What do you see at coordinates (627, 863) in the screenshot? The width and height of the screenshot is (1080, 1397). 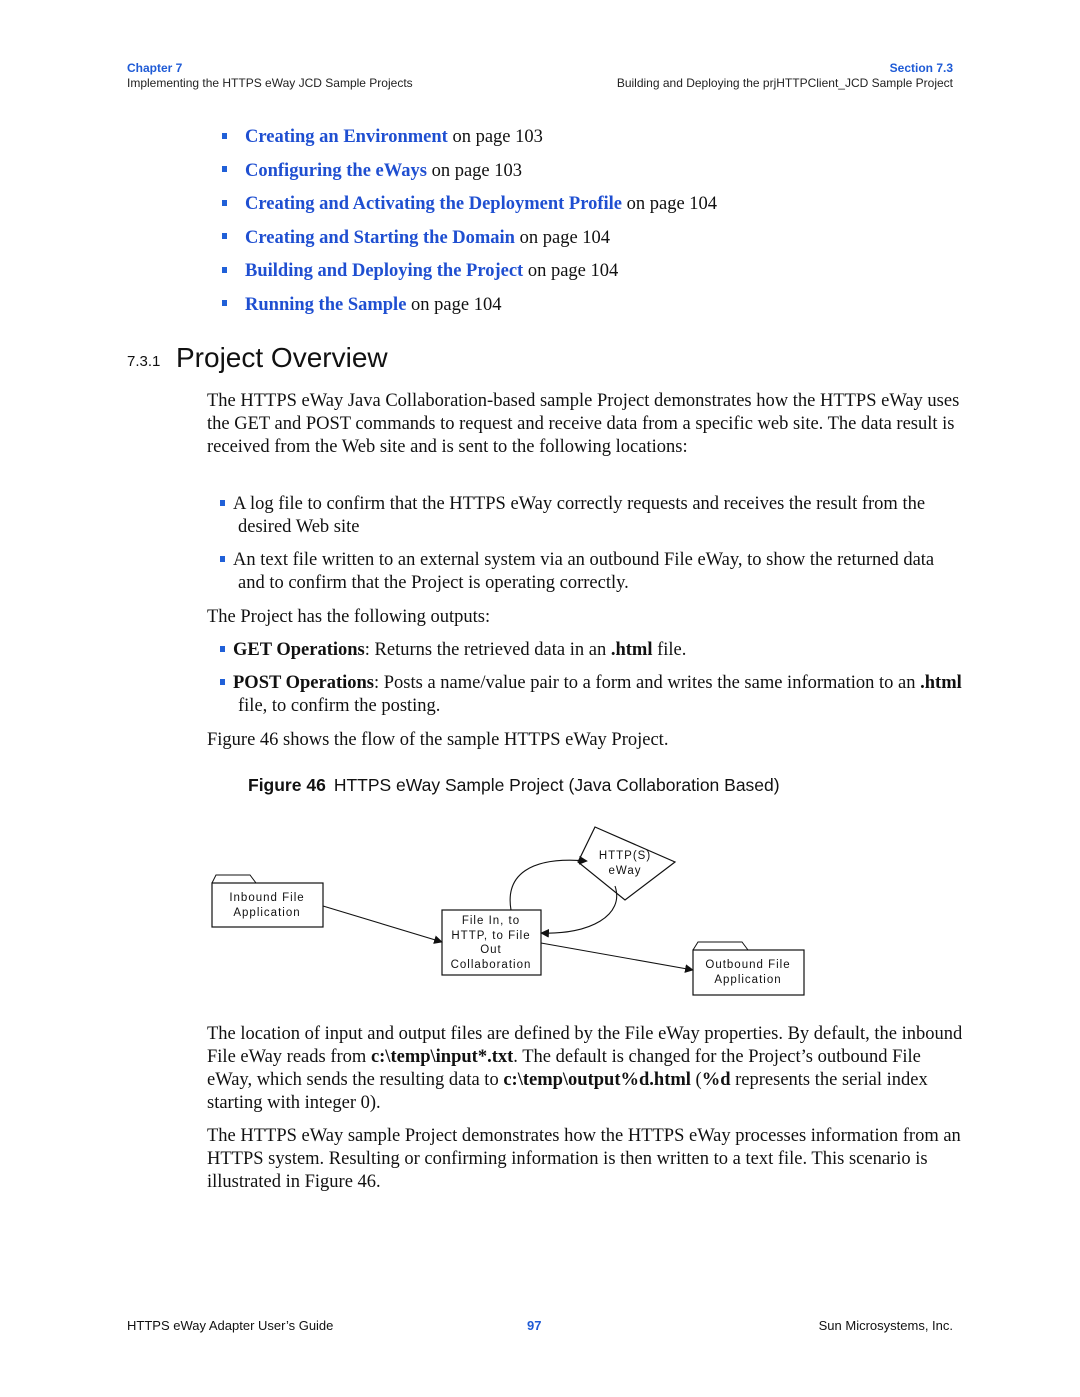 I see `https-eway-node: HTTP(S) eWay` at bounding box center [627, 863].